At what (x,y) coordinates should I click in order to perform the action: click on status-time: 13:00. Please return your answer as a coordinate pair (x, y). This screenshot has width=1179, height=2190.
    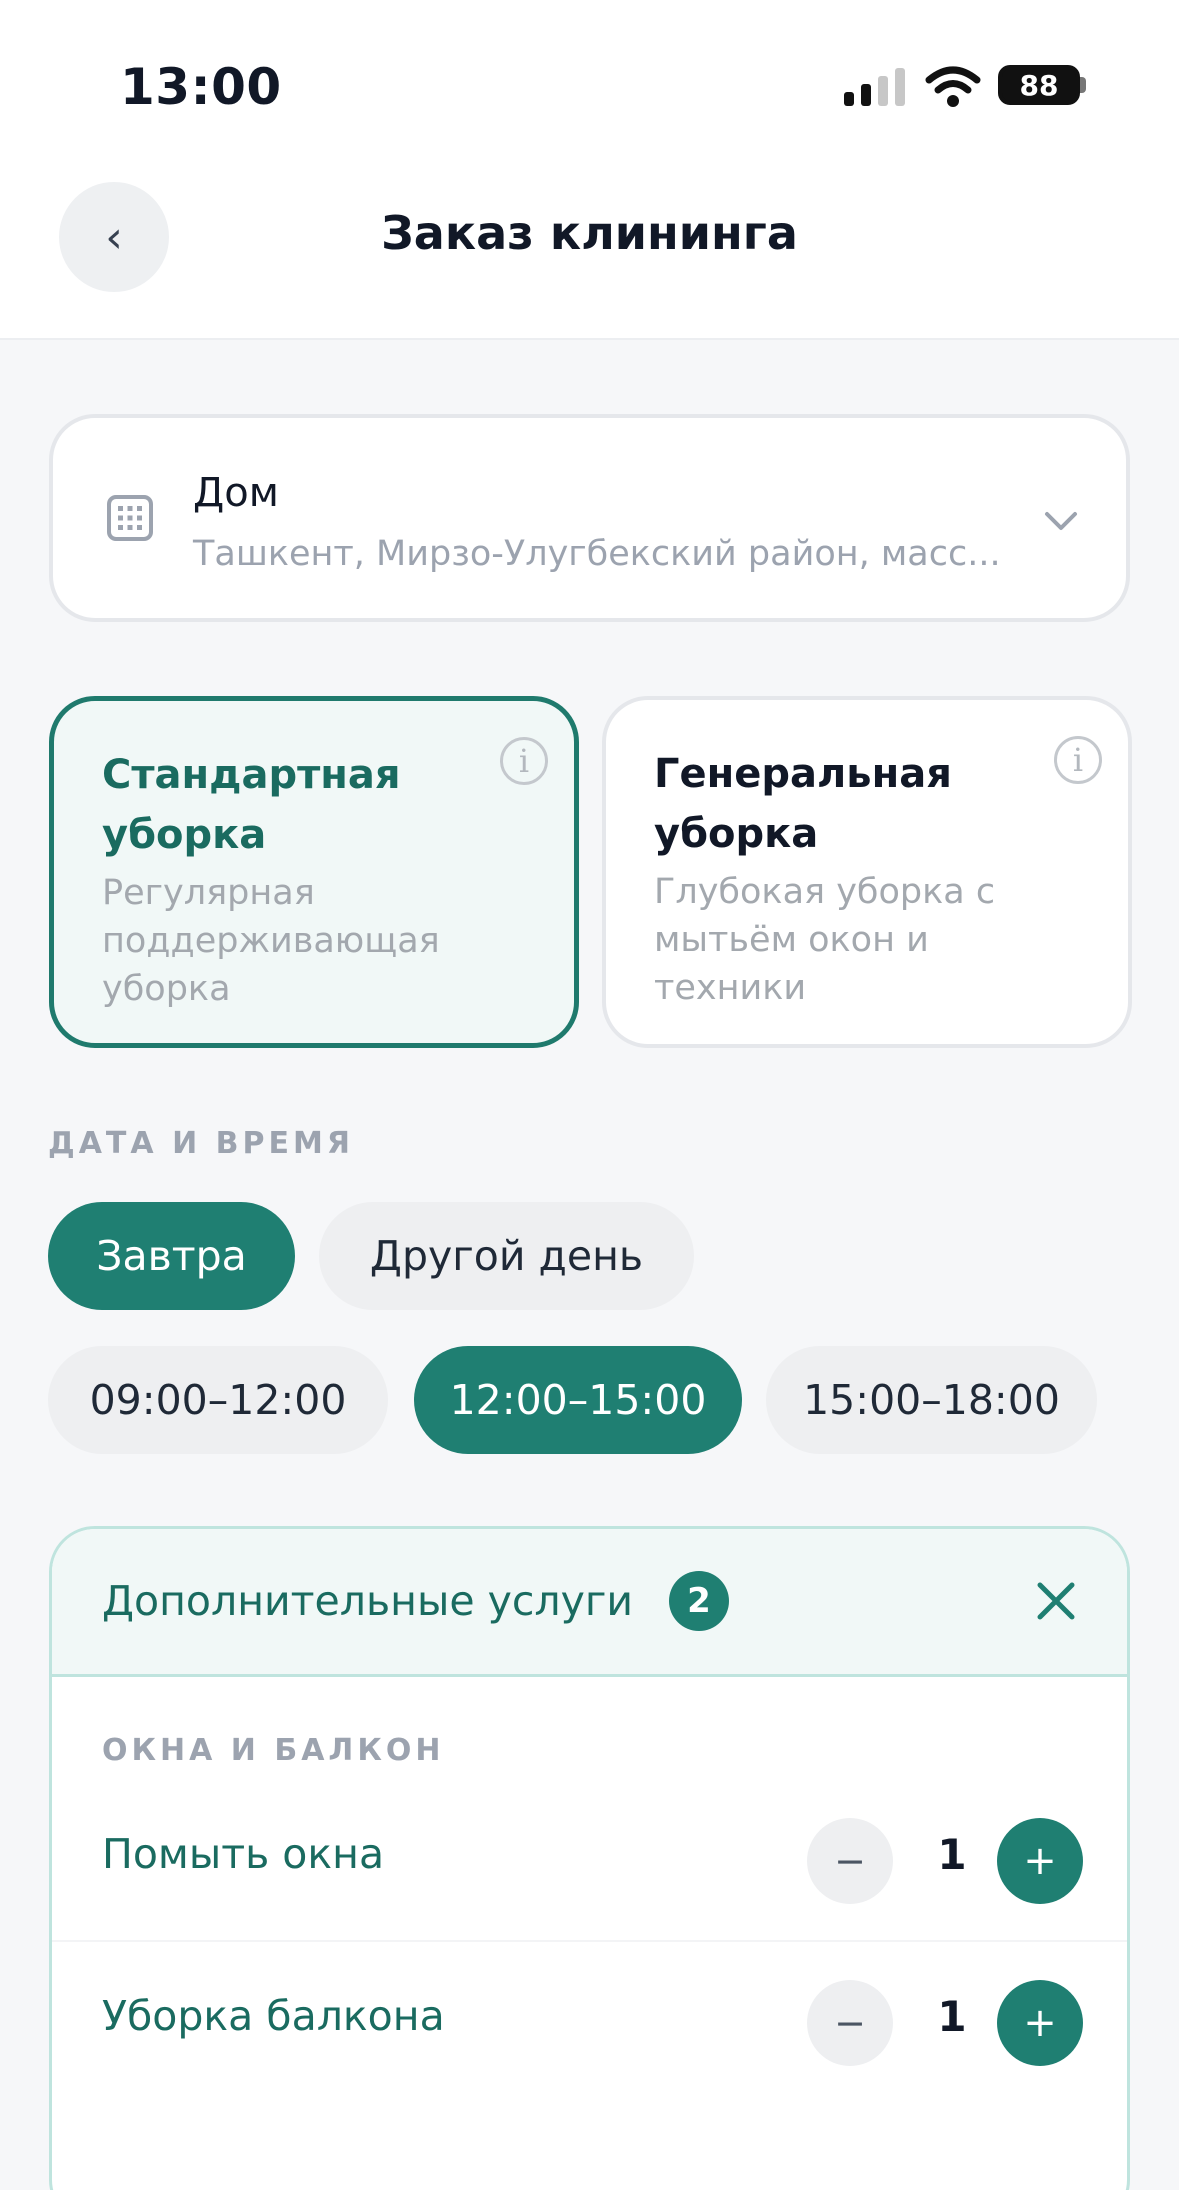
    Looking at the image, I should click on (201, 87).